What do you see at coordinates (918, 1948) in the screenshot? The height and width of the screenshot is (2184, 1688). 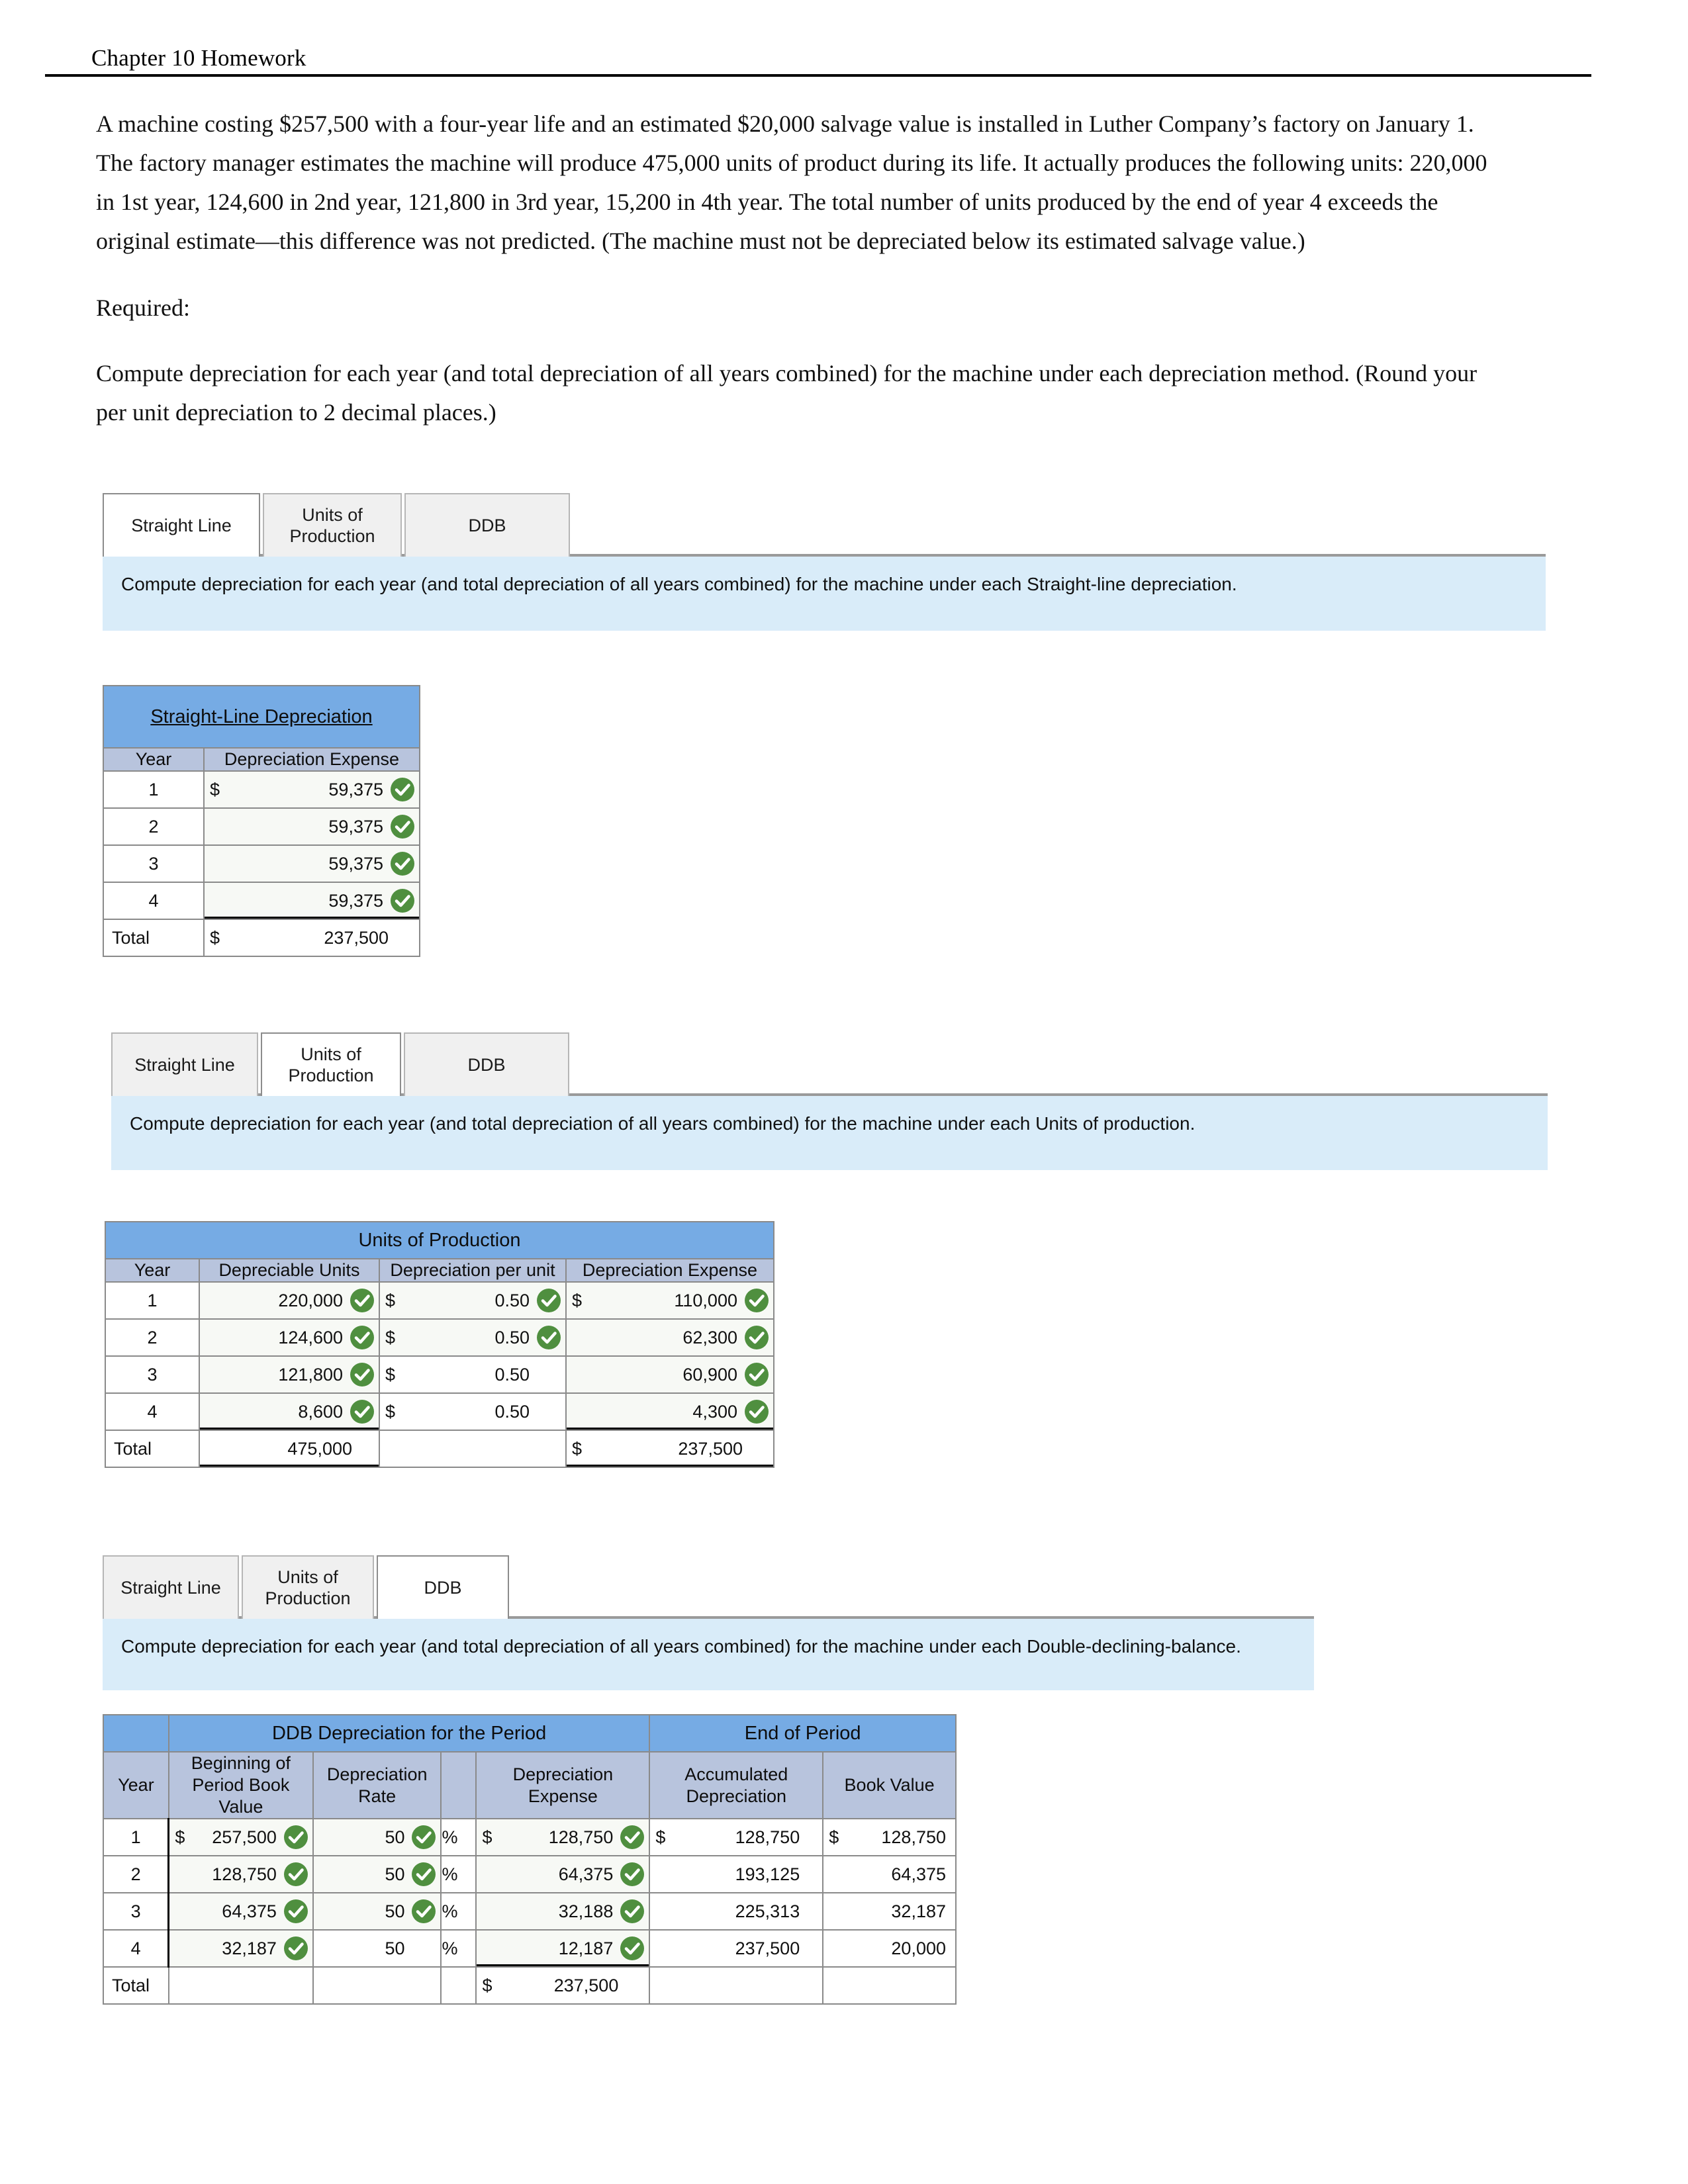 I see `value: 20,000` at bounding box center [918, 1948].